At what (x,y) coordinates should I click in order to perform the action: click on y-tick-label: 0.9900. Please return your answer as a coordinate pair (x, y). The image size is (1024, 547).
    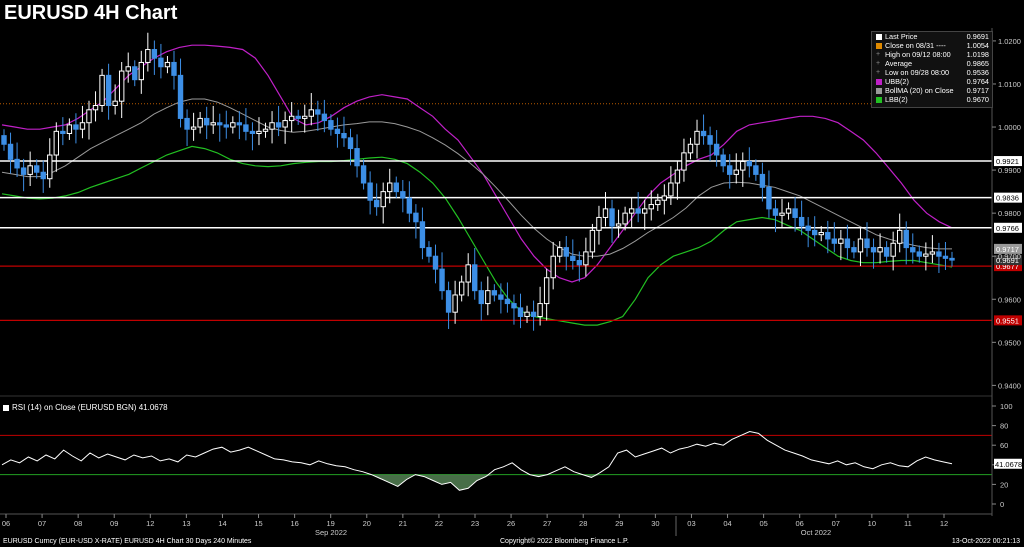
    Looking at the image, I should click on (1009, 170).